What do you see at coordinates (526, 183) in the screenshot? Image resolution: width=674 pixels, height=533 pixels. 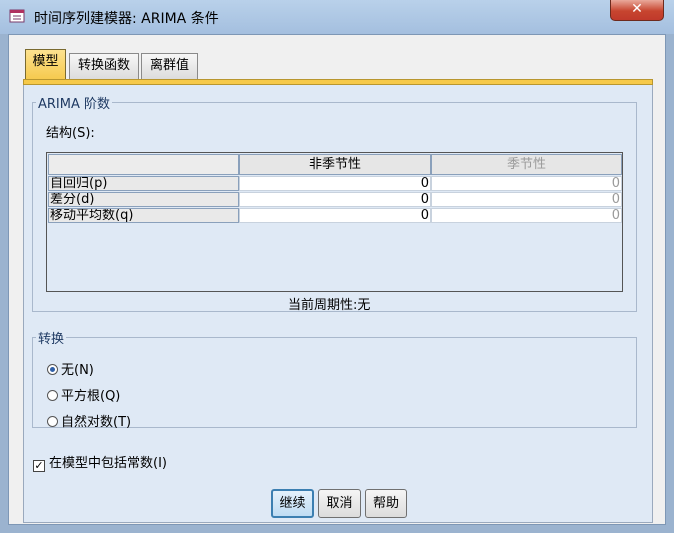 I see `cell-ar-seasonal: 0` at bounding box center [526, 183].